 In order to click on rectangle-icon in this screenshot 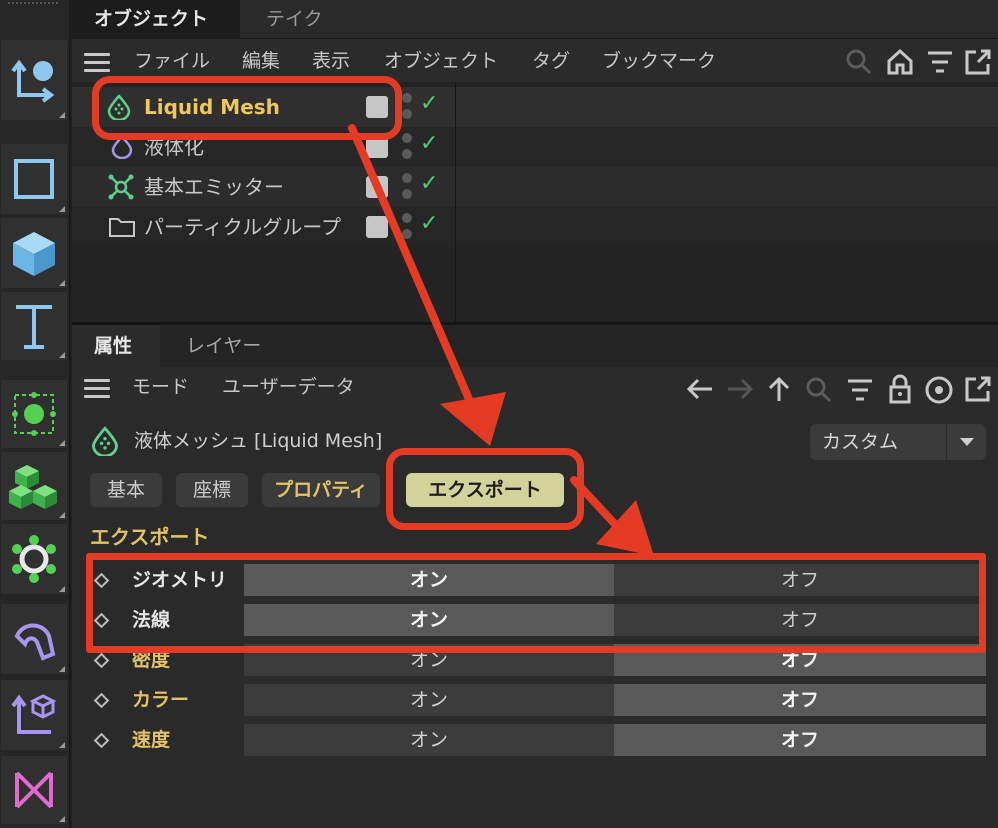, I will do `click(34, 179)`.